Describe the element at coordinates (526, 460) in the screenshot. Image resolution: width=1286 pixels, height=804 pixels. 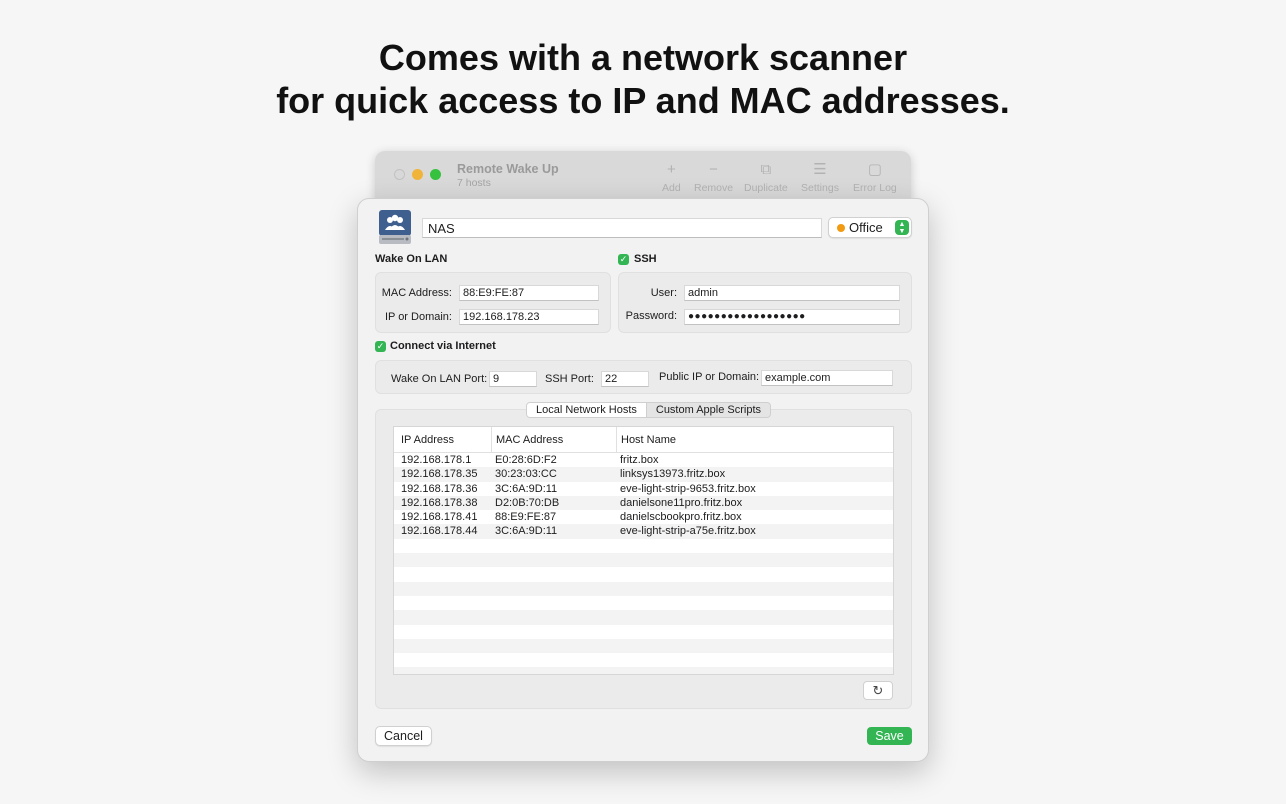
I see `cell-mac: E0:28:6D:F2` at that location.